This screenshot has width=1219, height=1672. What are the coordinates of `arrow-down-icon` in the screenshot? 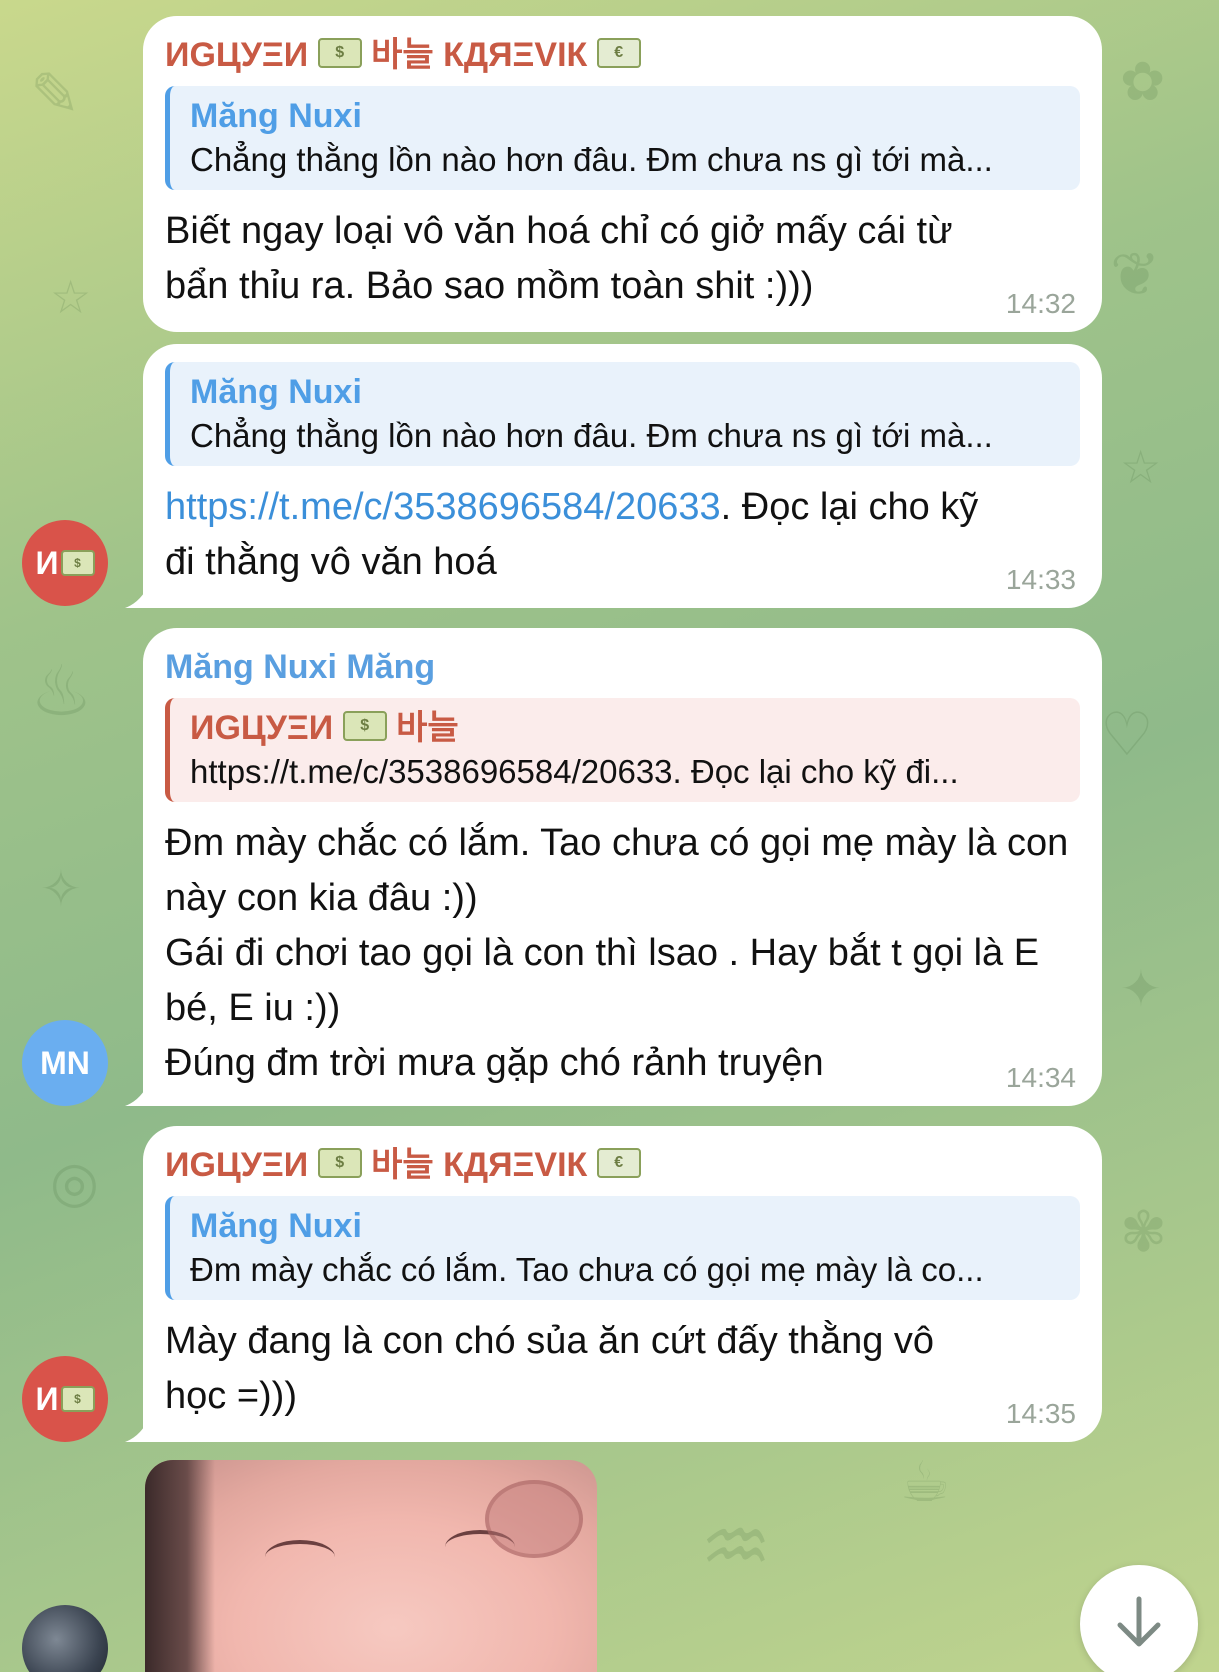 It's located at (1139, 1621).